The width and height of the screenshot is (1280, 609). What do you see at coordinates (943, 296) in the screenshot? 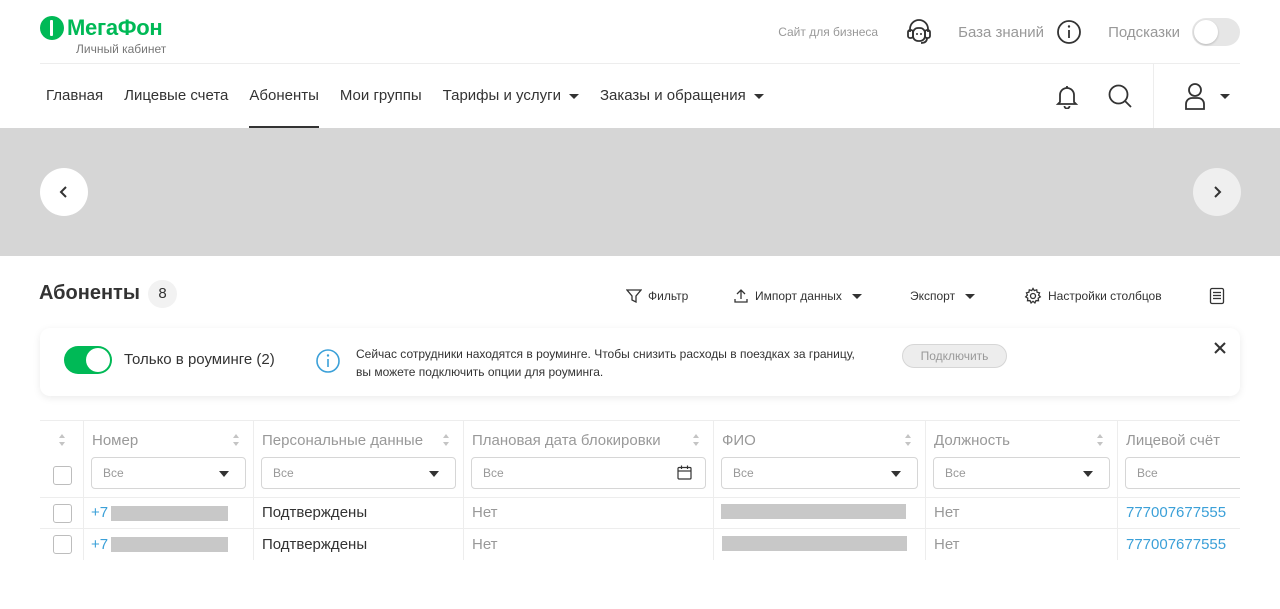
I see `export-button: Экспорт` at bounding box center [943, 296].